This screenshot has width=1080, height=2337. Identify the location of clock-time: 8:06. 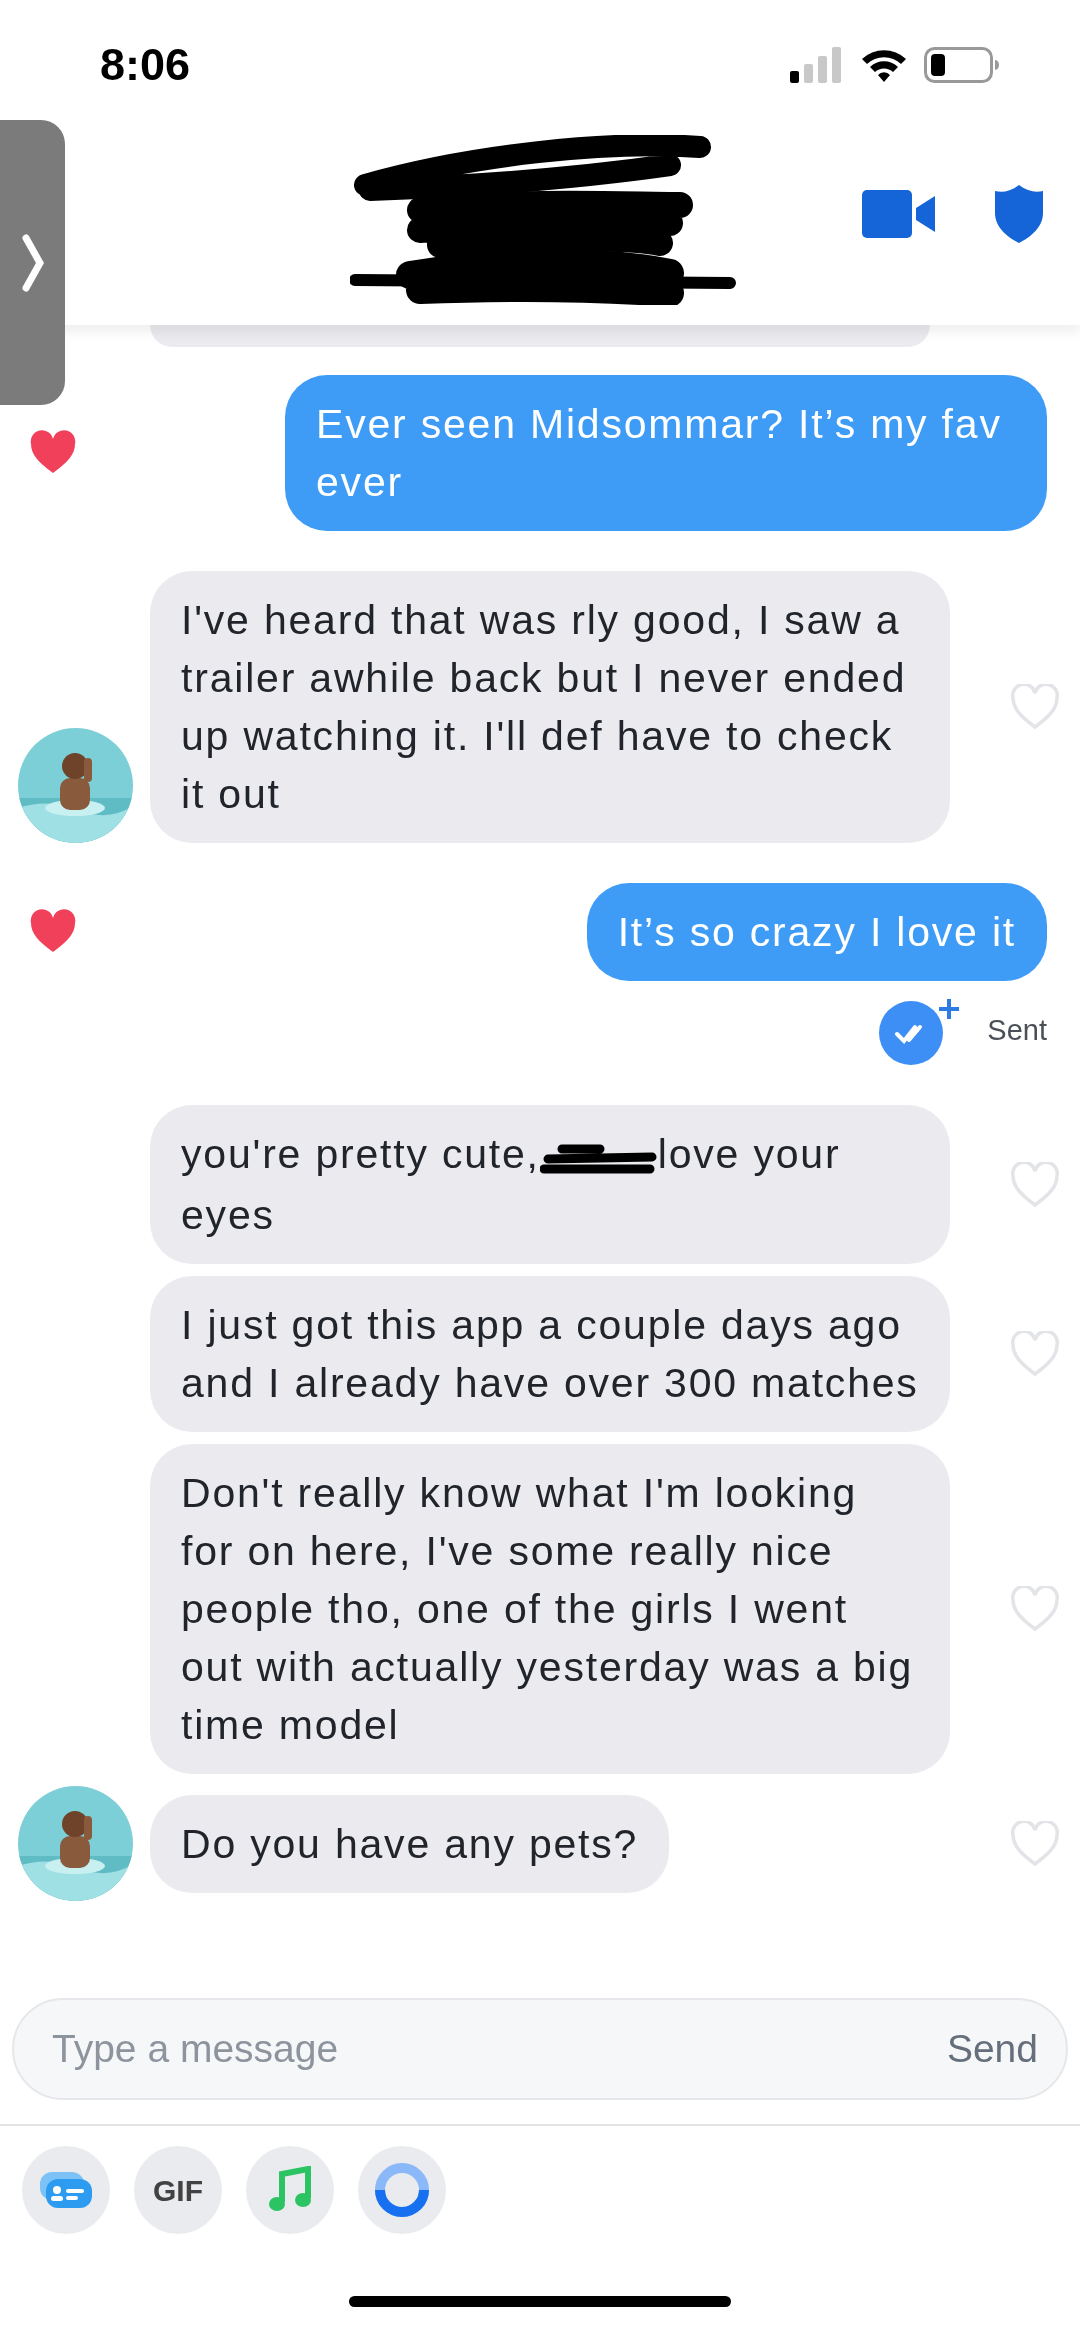
(145, 65).